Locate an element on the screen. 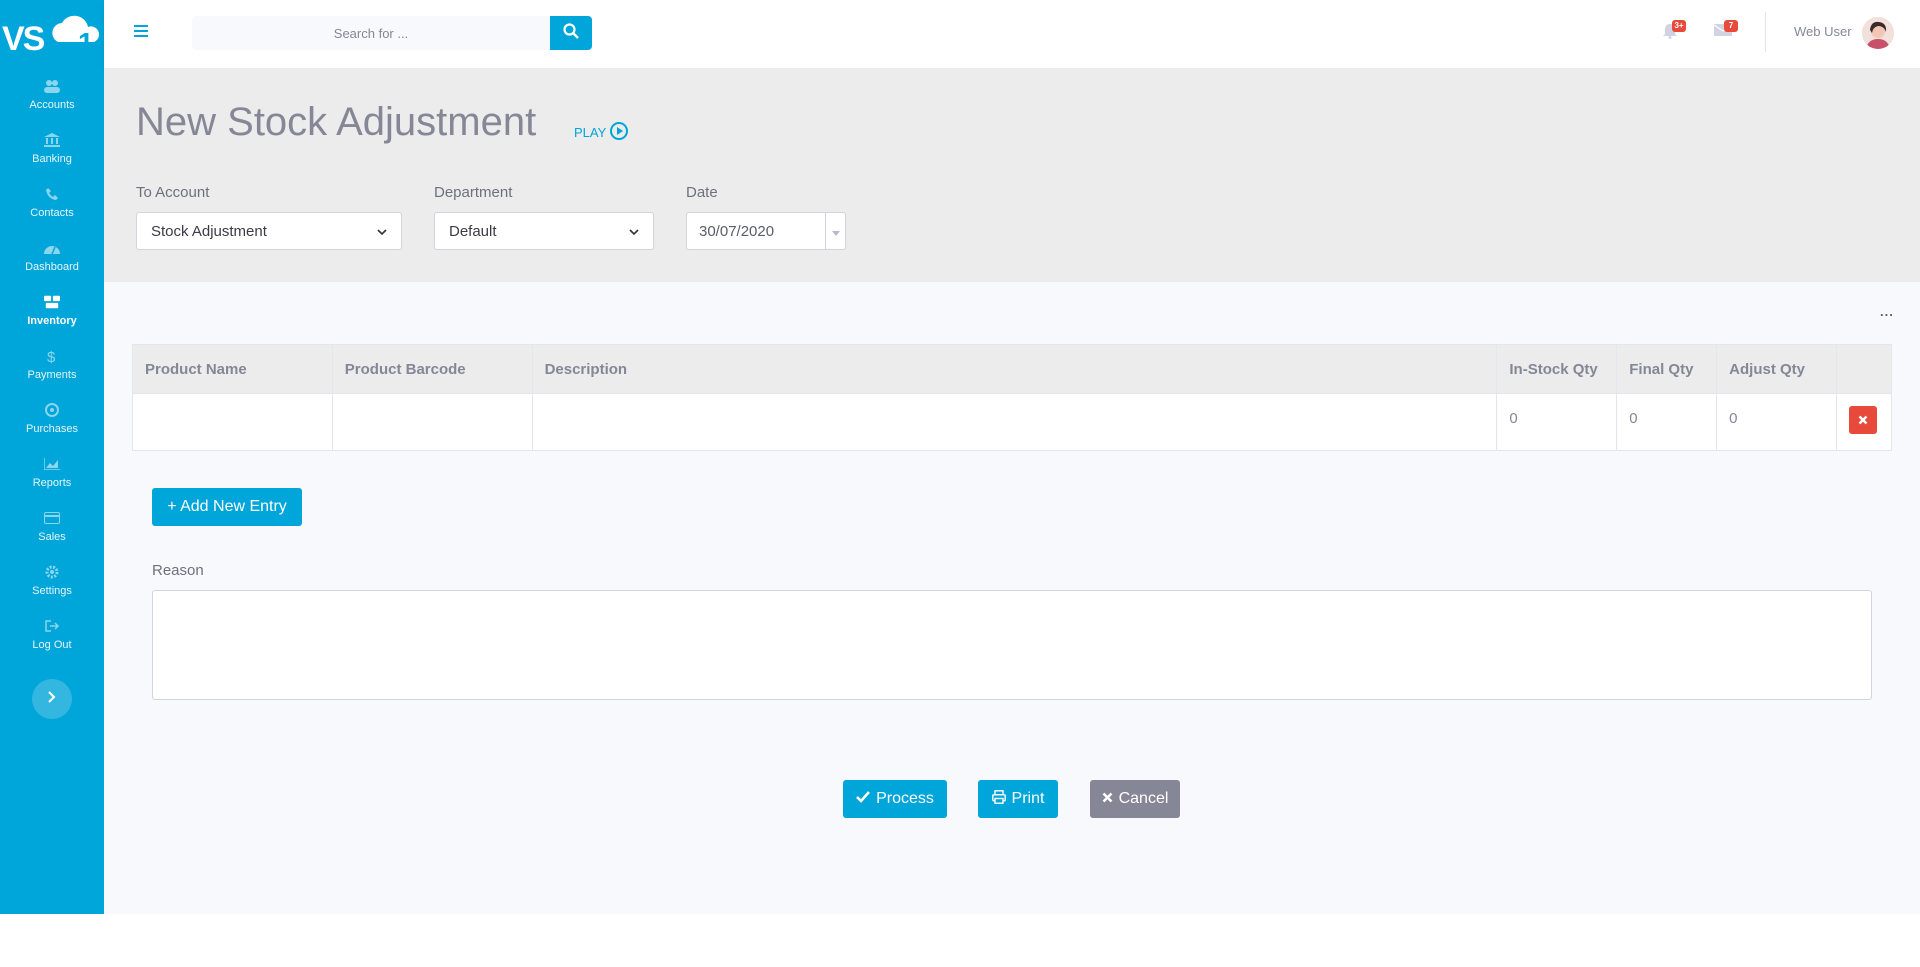 This screenshot has height=967, width=1920. sidebar-item-dashboard: Dashboard is located at coordinates (52, 265).